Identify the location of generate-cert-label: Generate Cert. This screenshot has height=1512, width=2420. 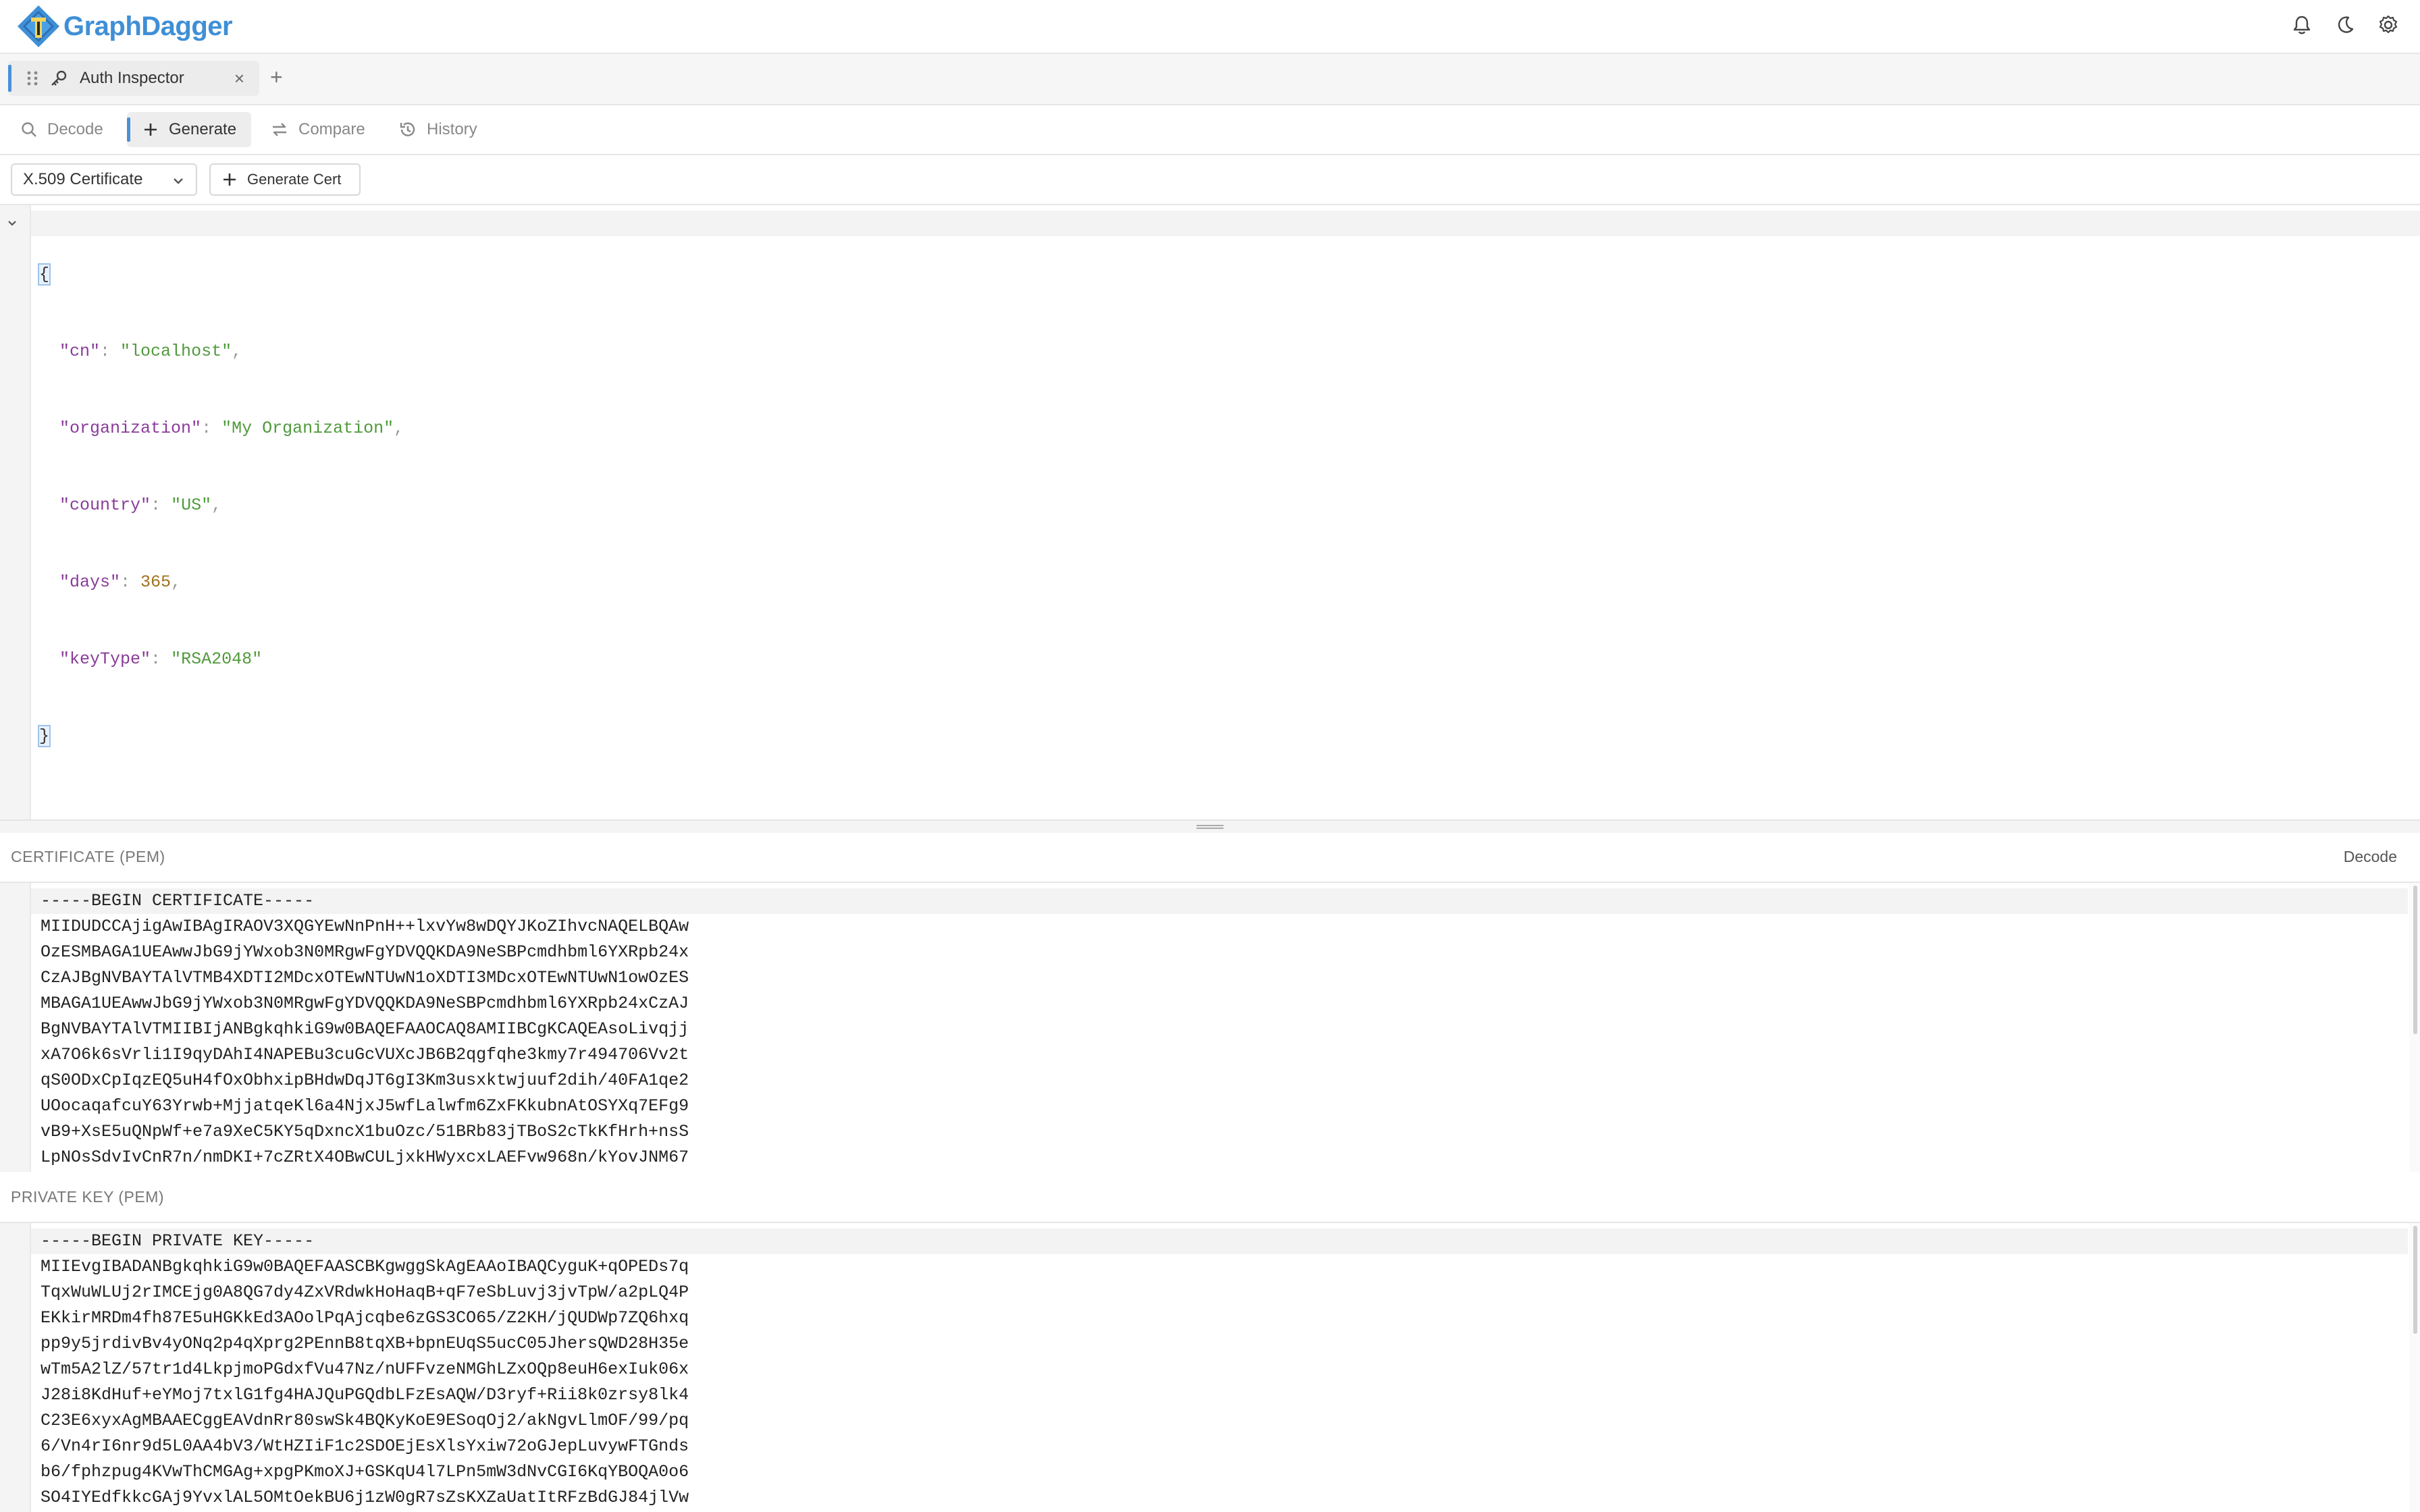
(294, 179).